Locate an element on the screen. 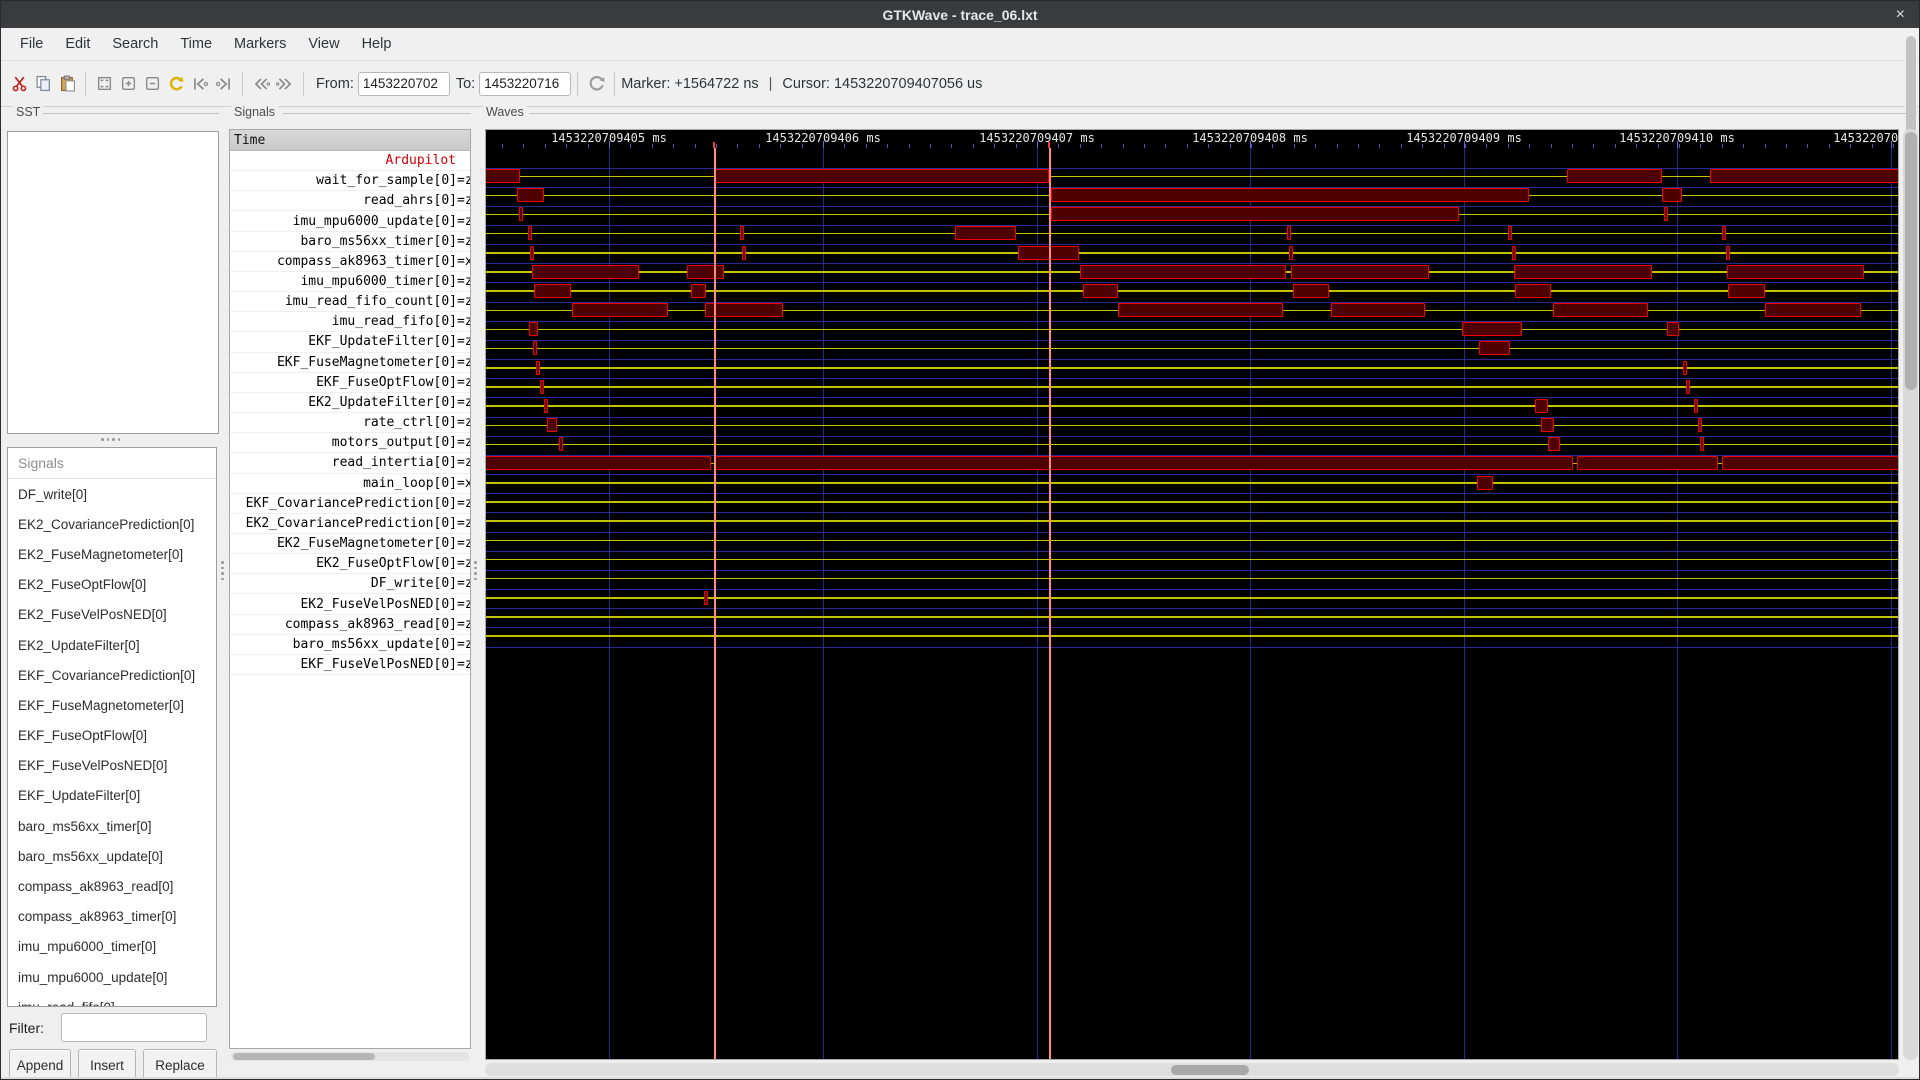  sst-tree is located at coordinates (113, 282).